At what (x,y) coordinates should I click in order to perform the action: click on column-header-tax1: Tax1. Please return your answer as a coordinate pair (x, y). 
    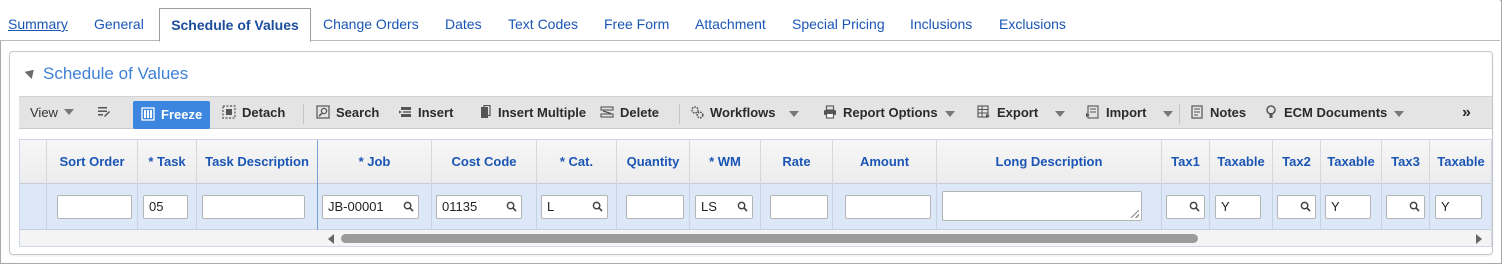
    Looking at the image, I should click on (1186, 162).